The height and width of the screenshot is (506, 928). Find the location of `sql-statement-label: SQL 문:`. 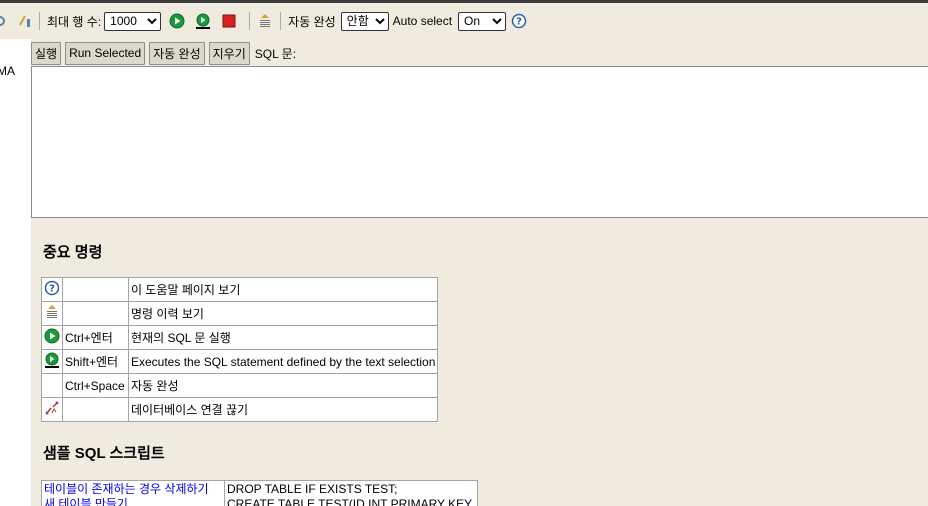

sql-statement-label: SQL 문: is located at coordinates (275, 53).